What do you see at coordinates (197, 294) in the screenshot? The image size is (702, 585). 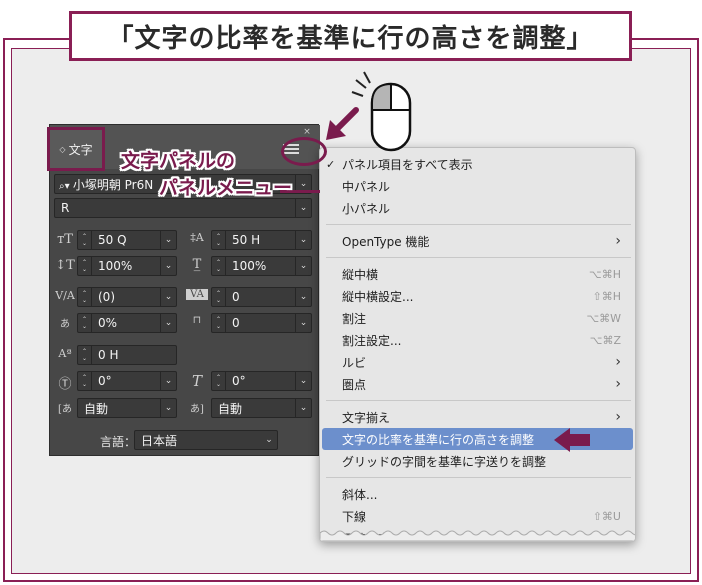 I see `tracking-icon: VA` at bounding box center [197, 294].